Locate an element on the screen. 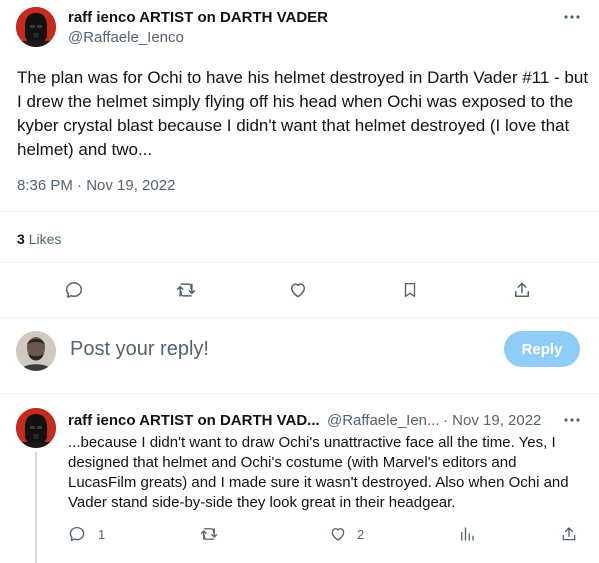 The height and width of the screenshot is (563, 599). reply-count: 1 is located at coordinates (102, 534).